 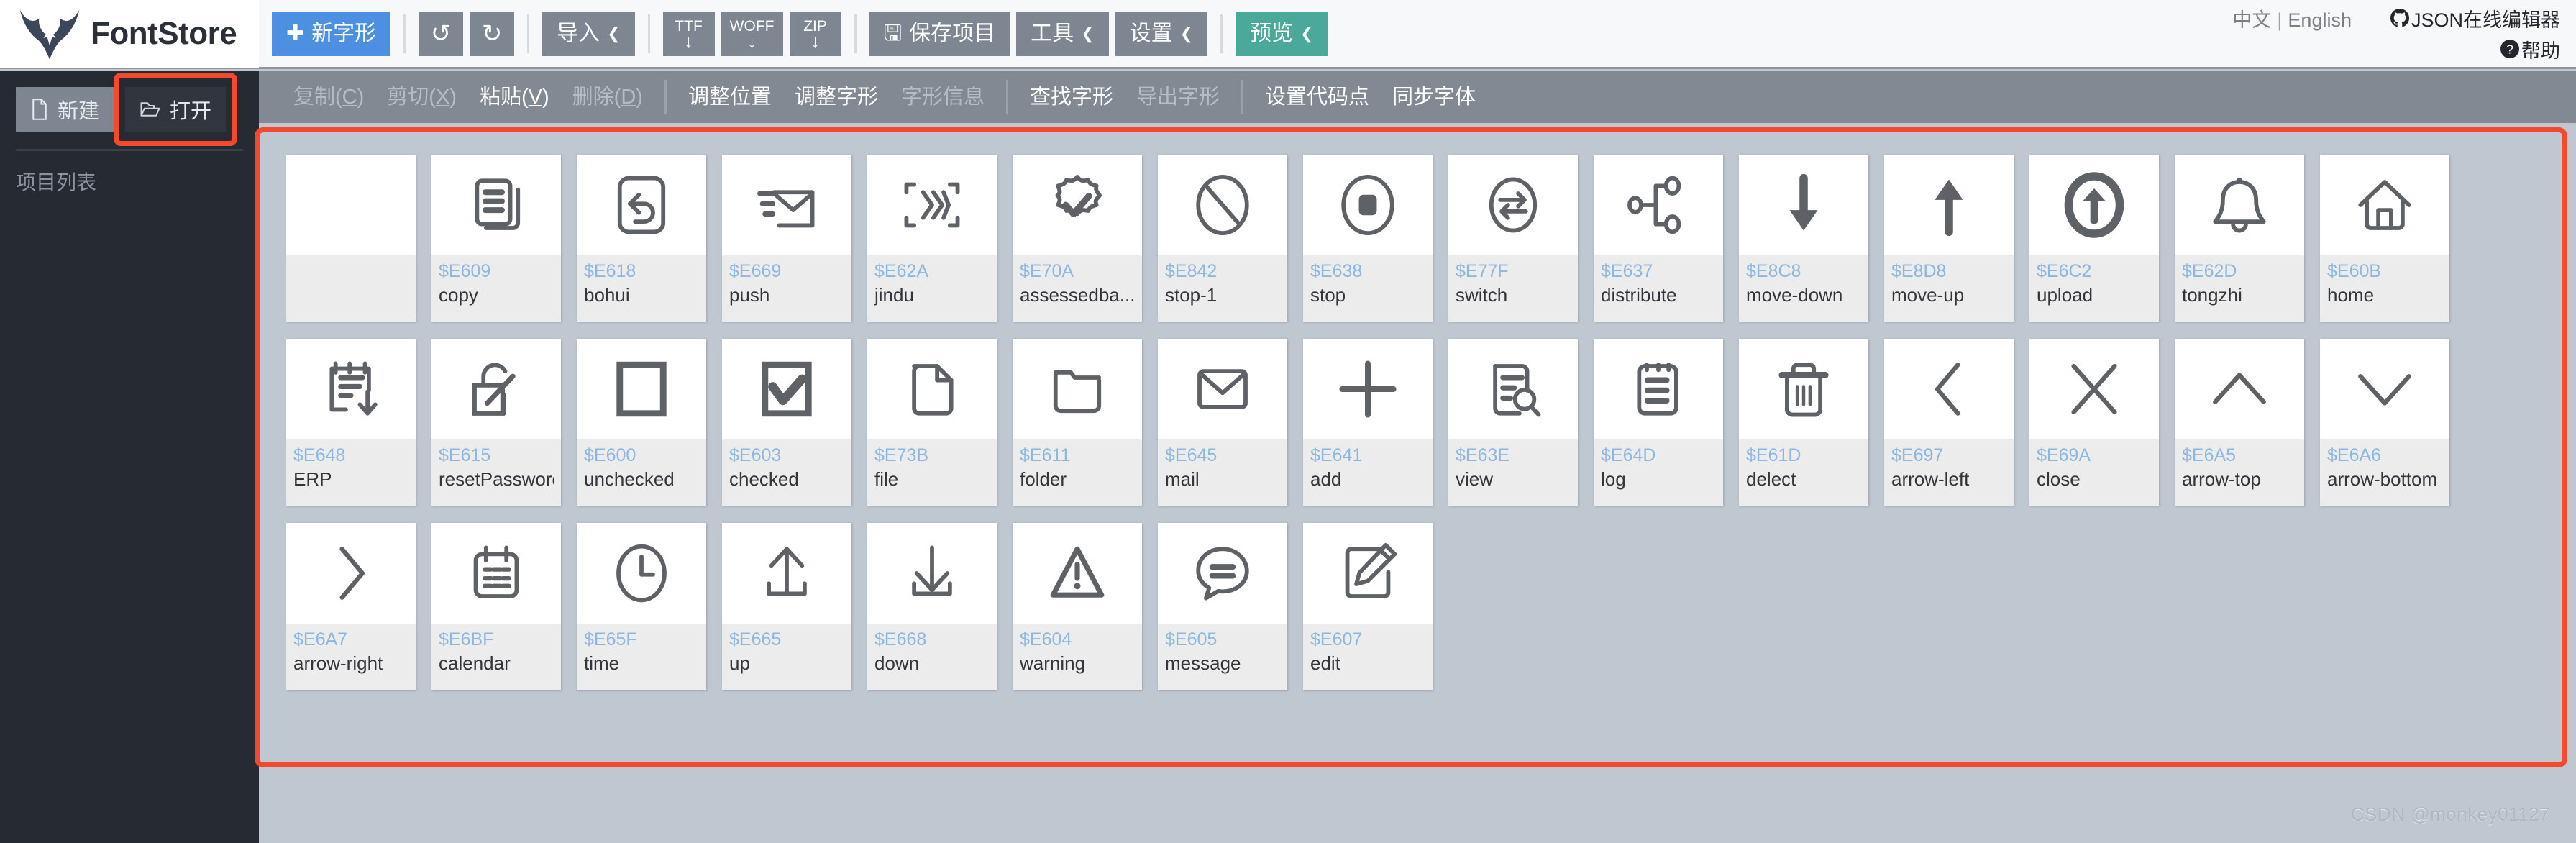 What do you see at coordinates (2094, 288) in the screenshot?
I see `glyph-meta: $E6C2 upload` at bounding box center [2094, 288].